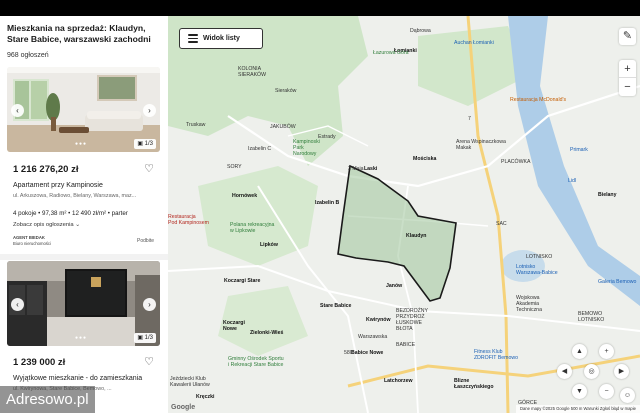 The image size is (640, 413). I want to click on map-label: Lotnisko Warszawa-Babice, so click(537, 270).